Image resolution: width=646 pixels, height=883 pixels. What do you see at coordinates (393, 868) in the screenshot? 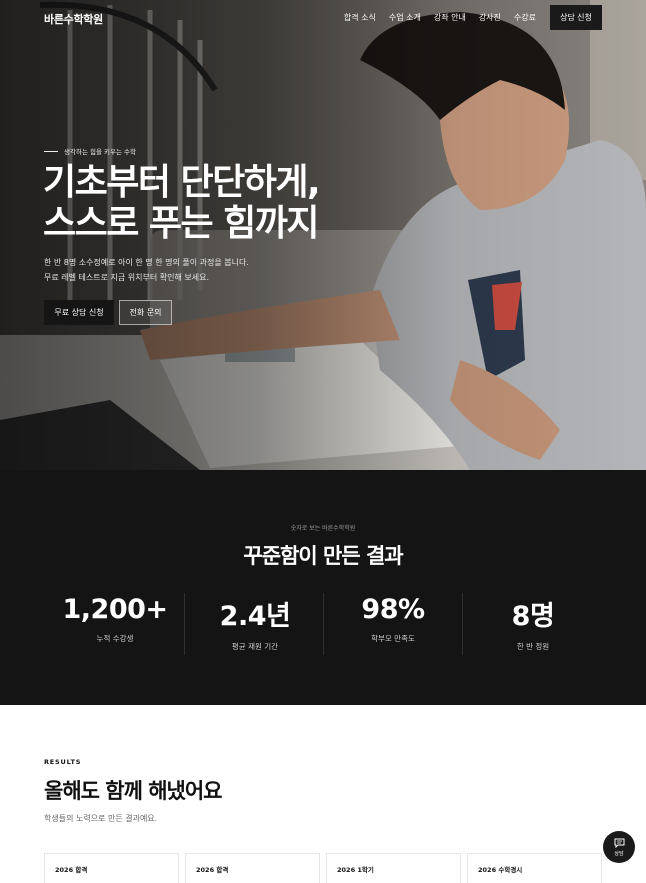
I see `result-card: 2026 1학기` at bounding box center [393, 868].